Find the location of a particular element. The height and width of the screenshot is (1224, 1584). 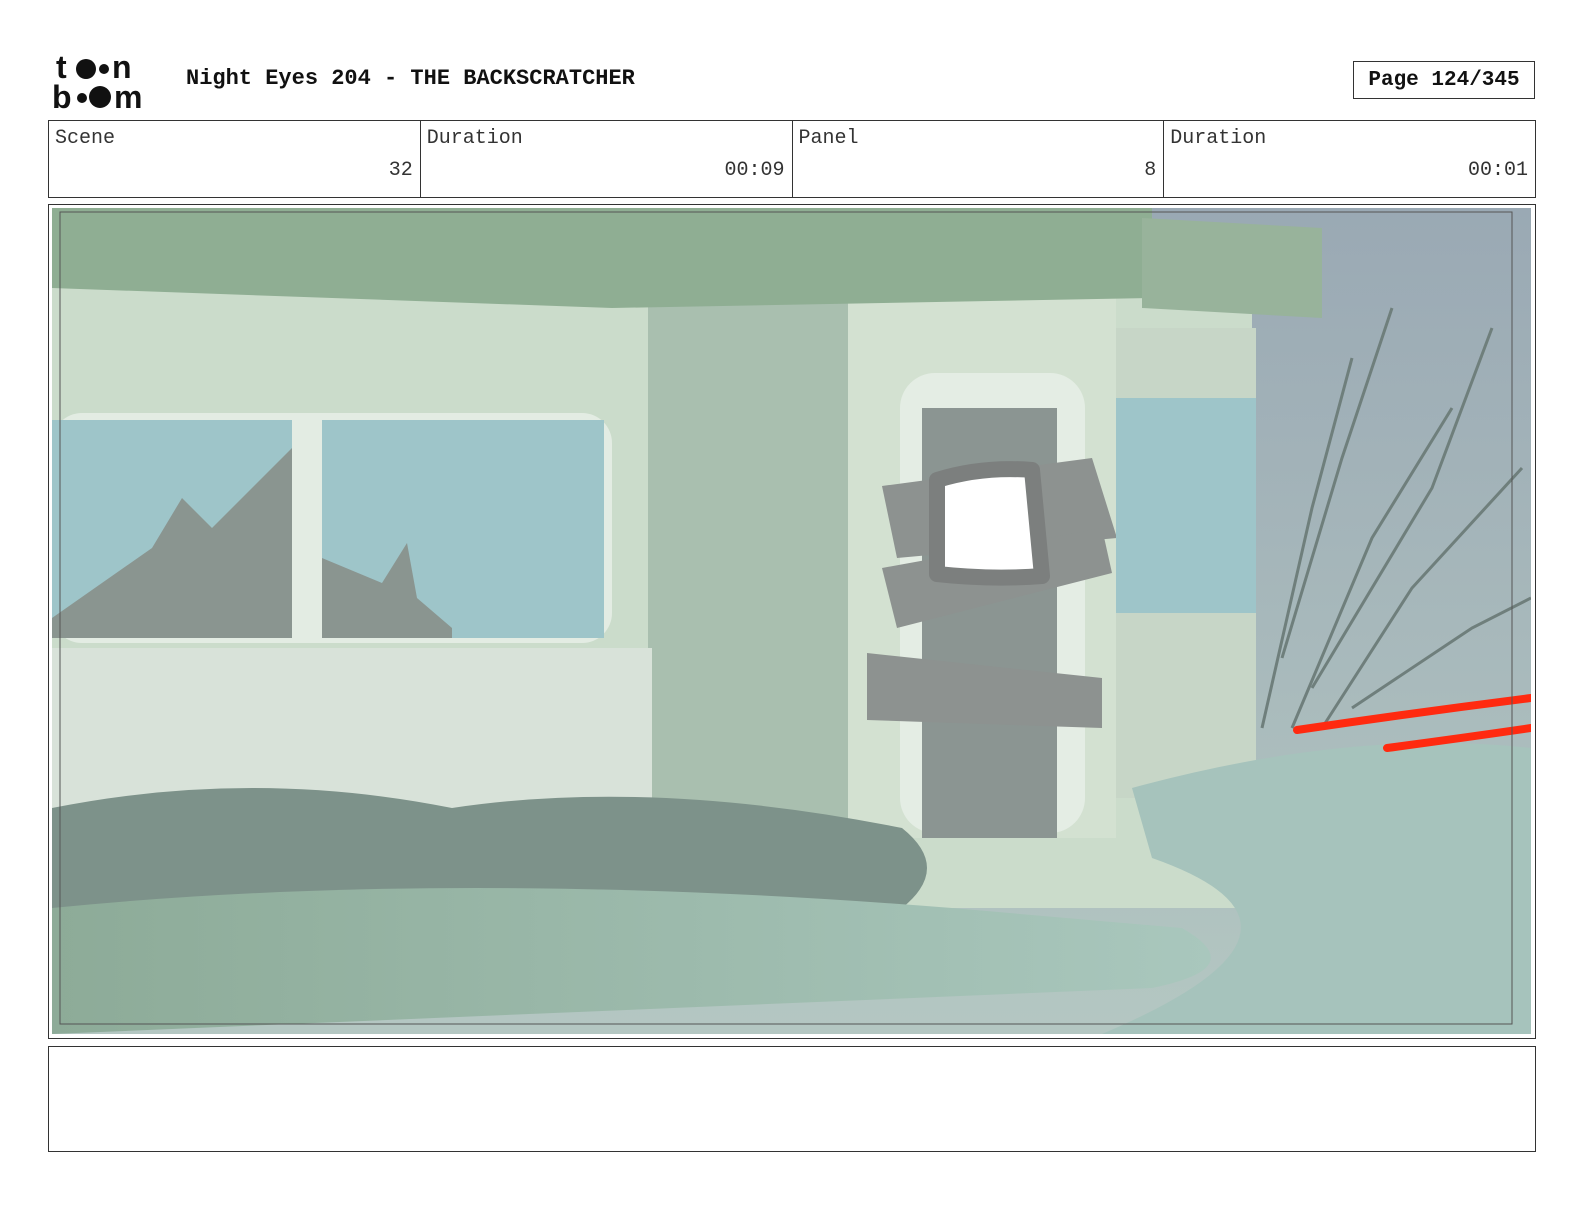

toon-boom-logo: t n b m is located at coordinates (97, 81).